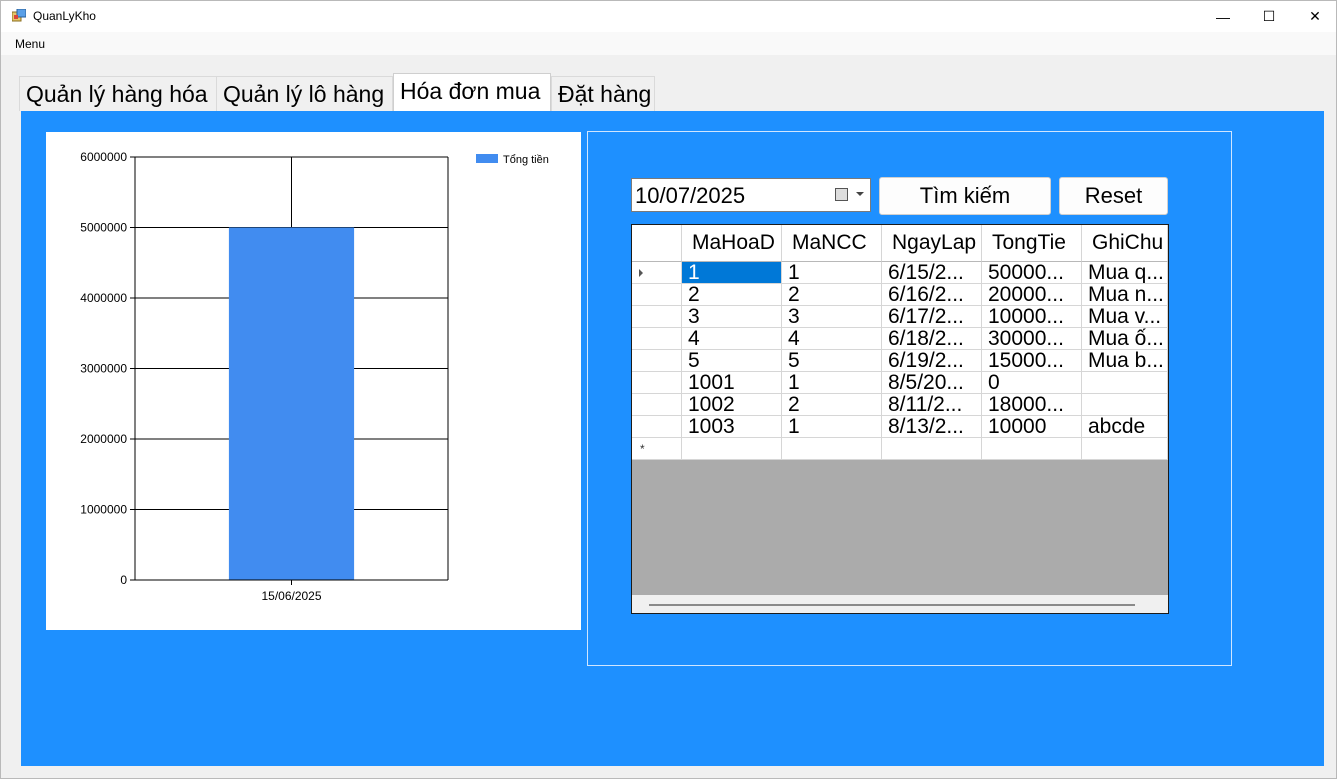  What do you see at coordinates (1032, 383) in the screenshot?
I see `table-cell: 0` at bounding box center [1032, 383].